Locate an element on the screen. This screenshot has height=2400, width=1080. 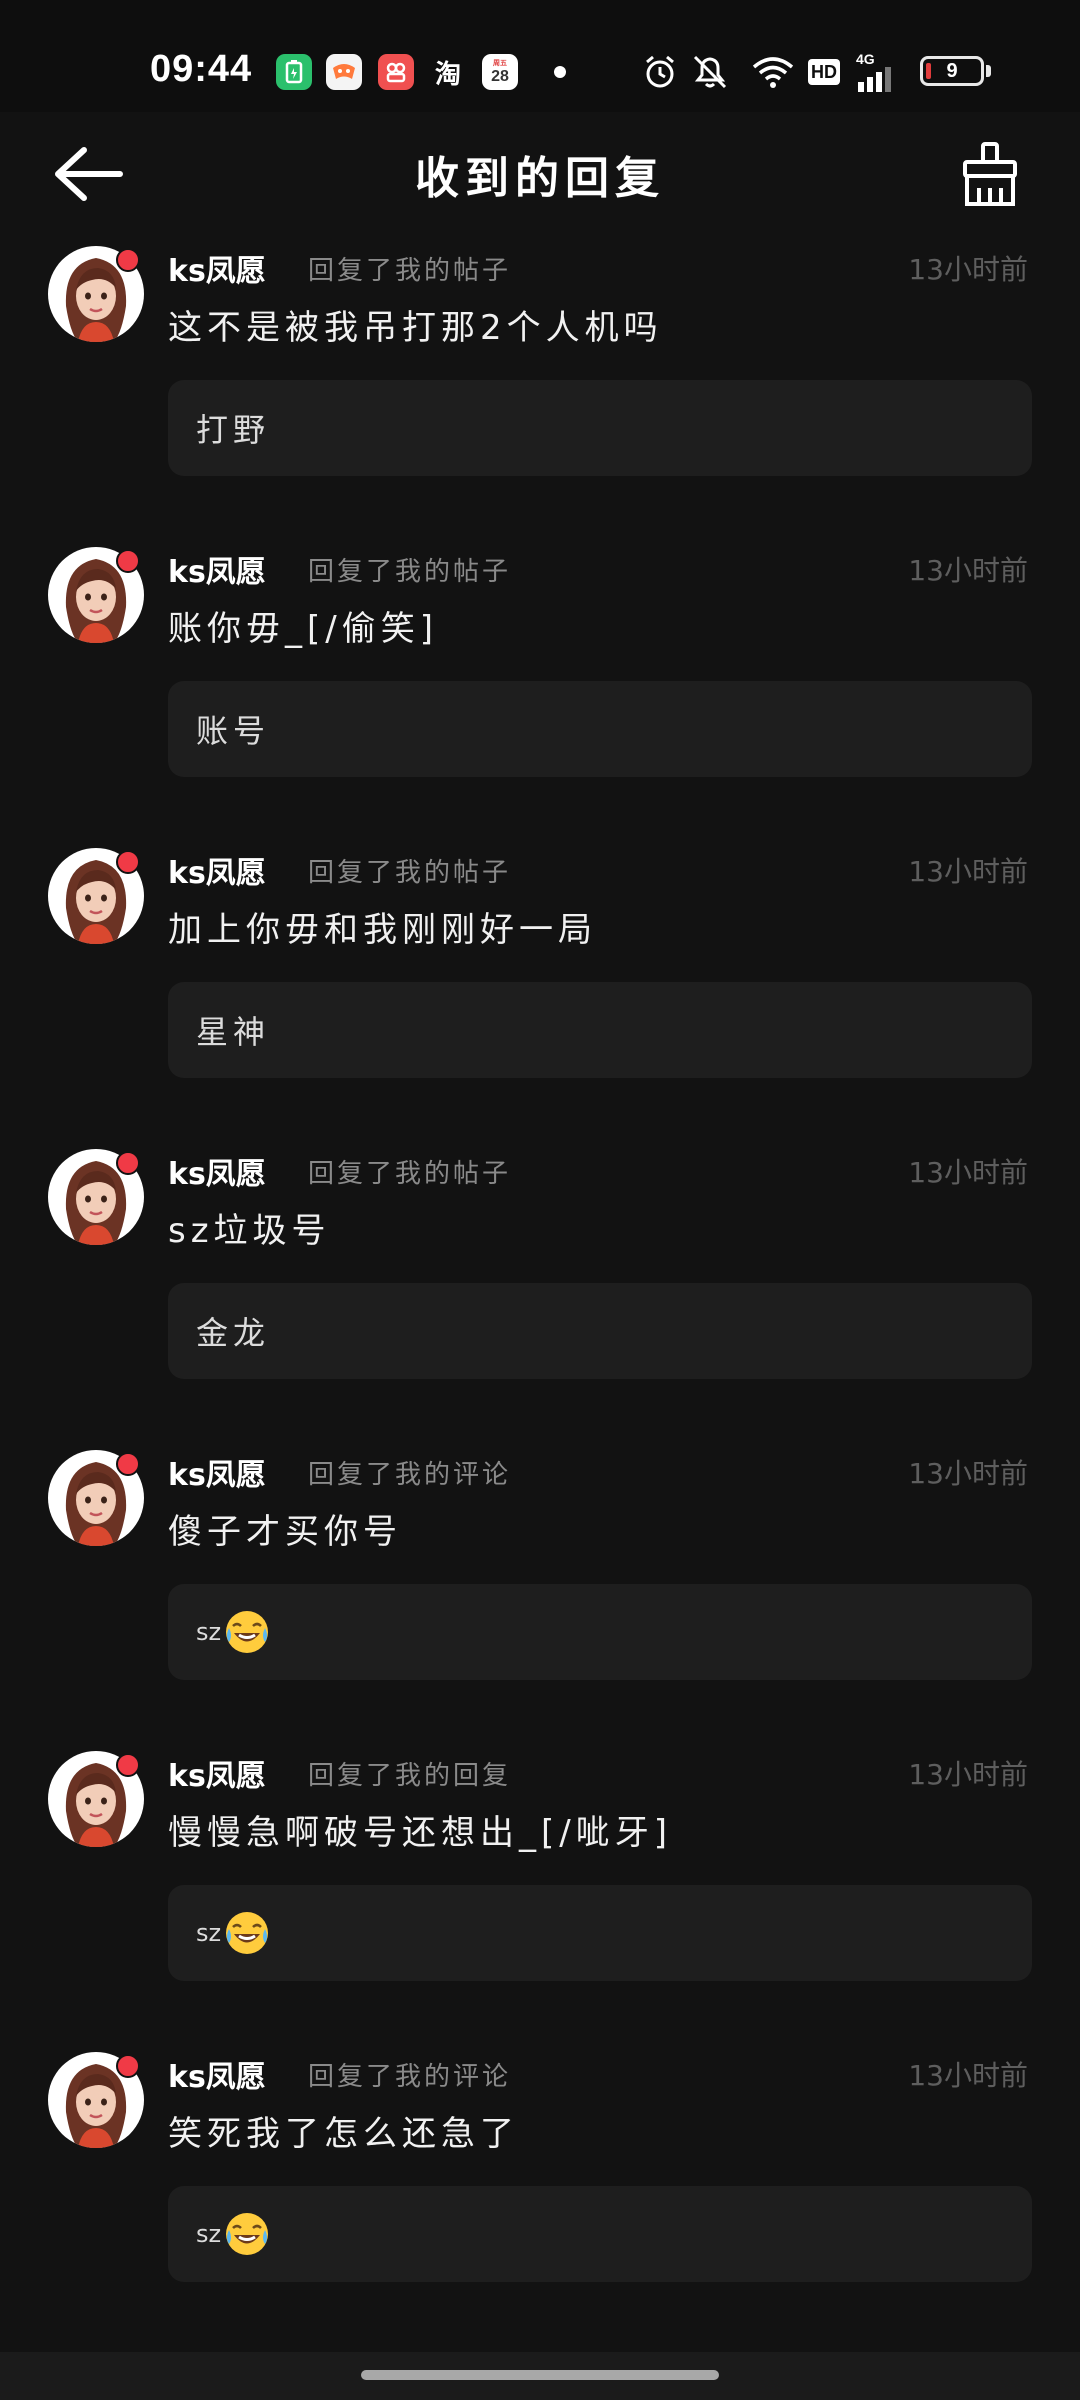
hd-icon: HD is located at coordinates (824, 72).